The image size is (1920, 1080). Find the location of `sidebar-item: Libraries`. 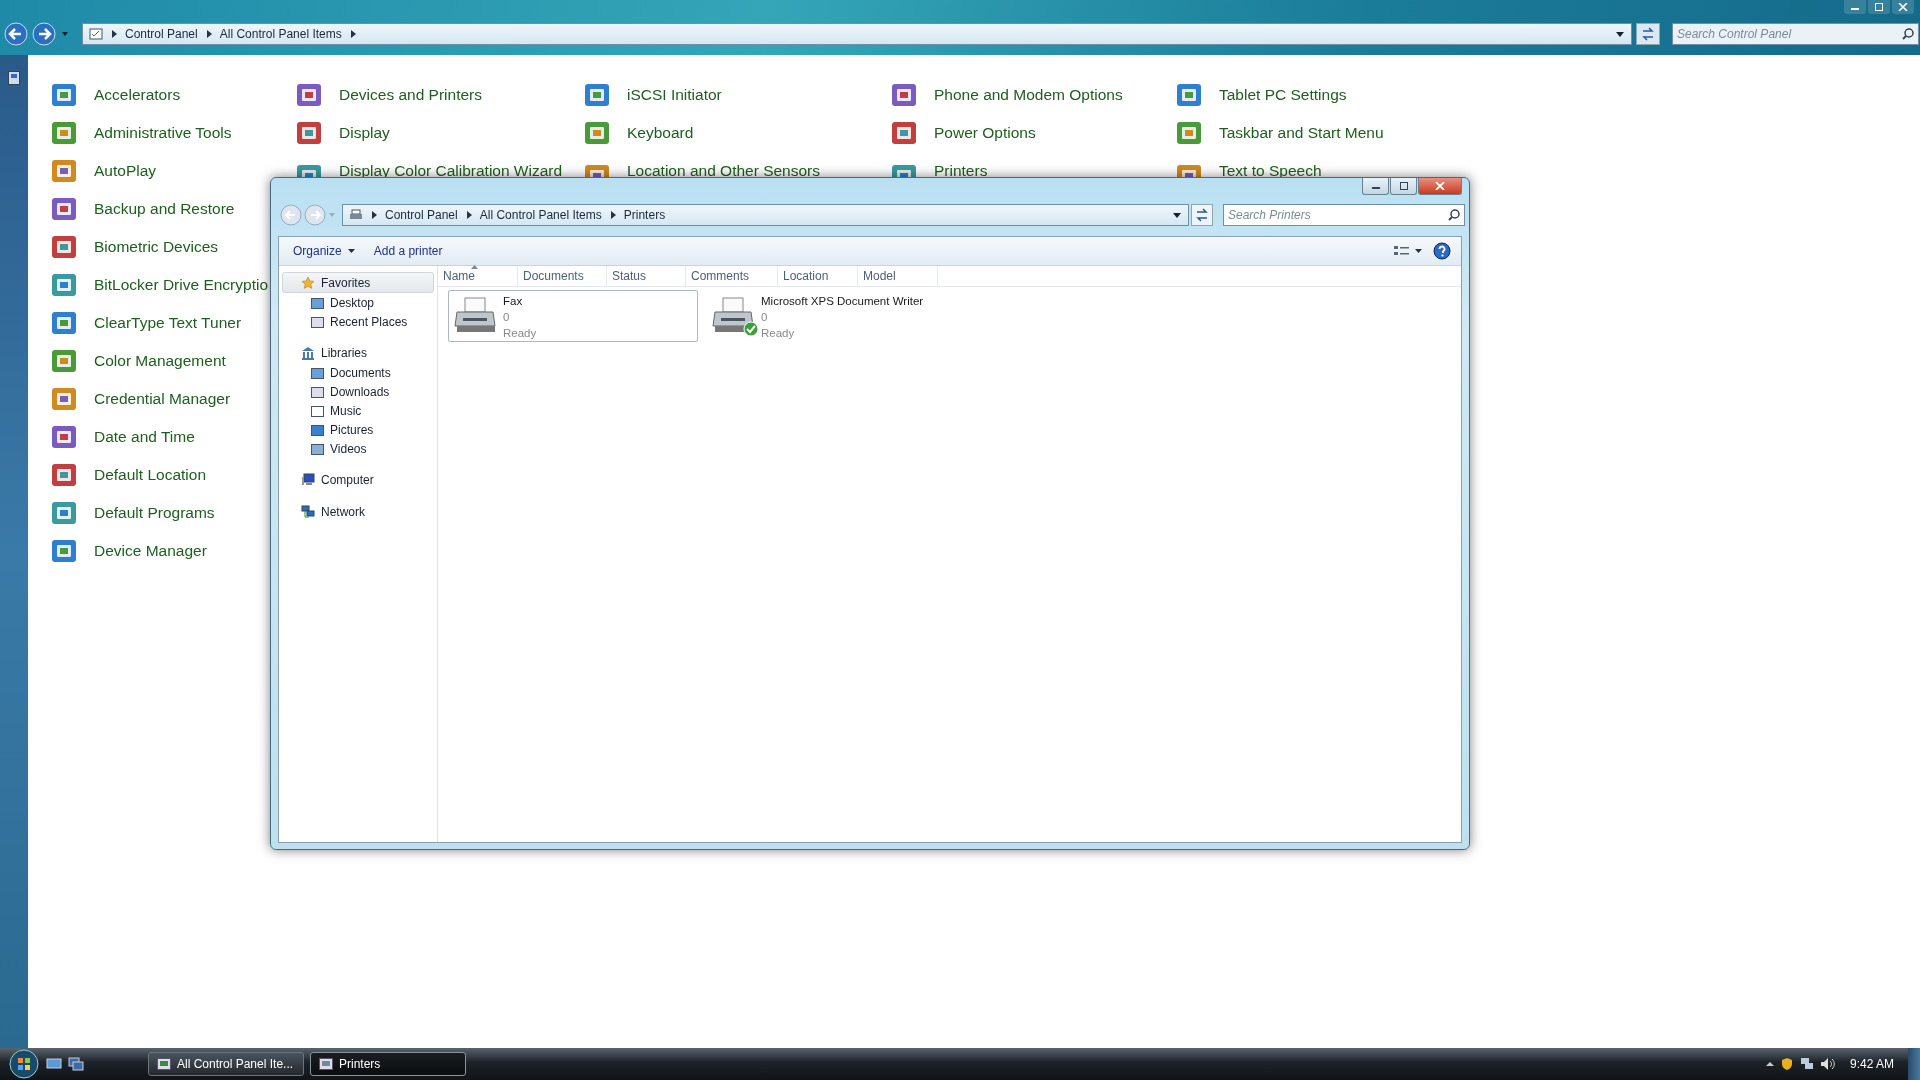

sidebar-item: Libraries is located at coordinates (358, 352).